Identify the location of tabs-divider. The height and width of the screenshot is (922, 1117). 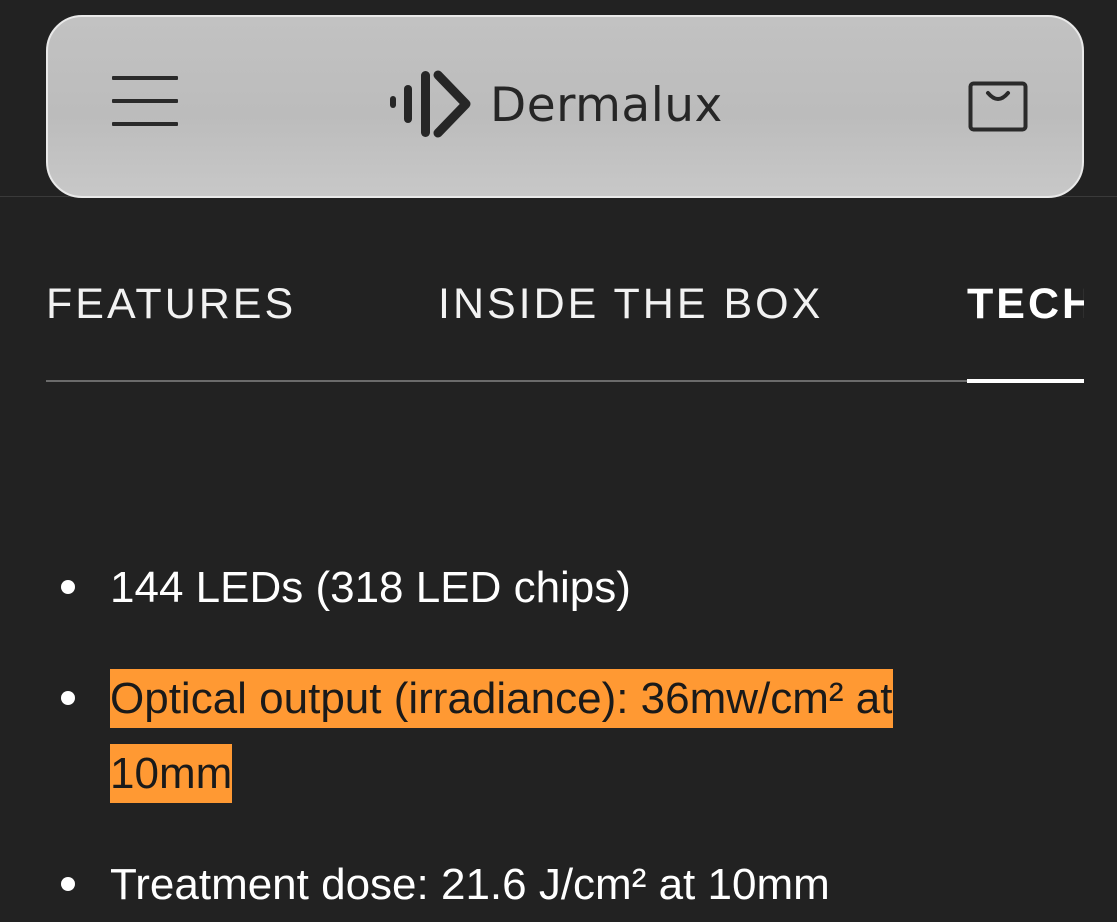
(565, 381).